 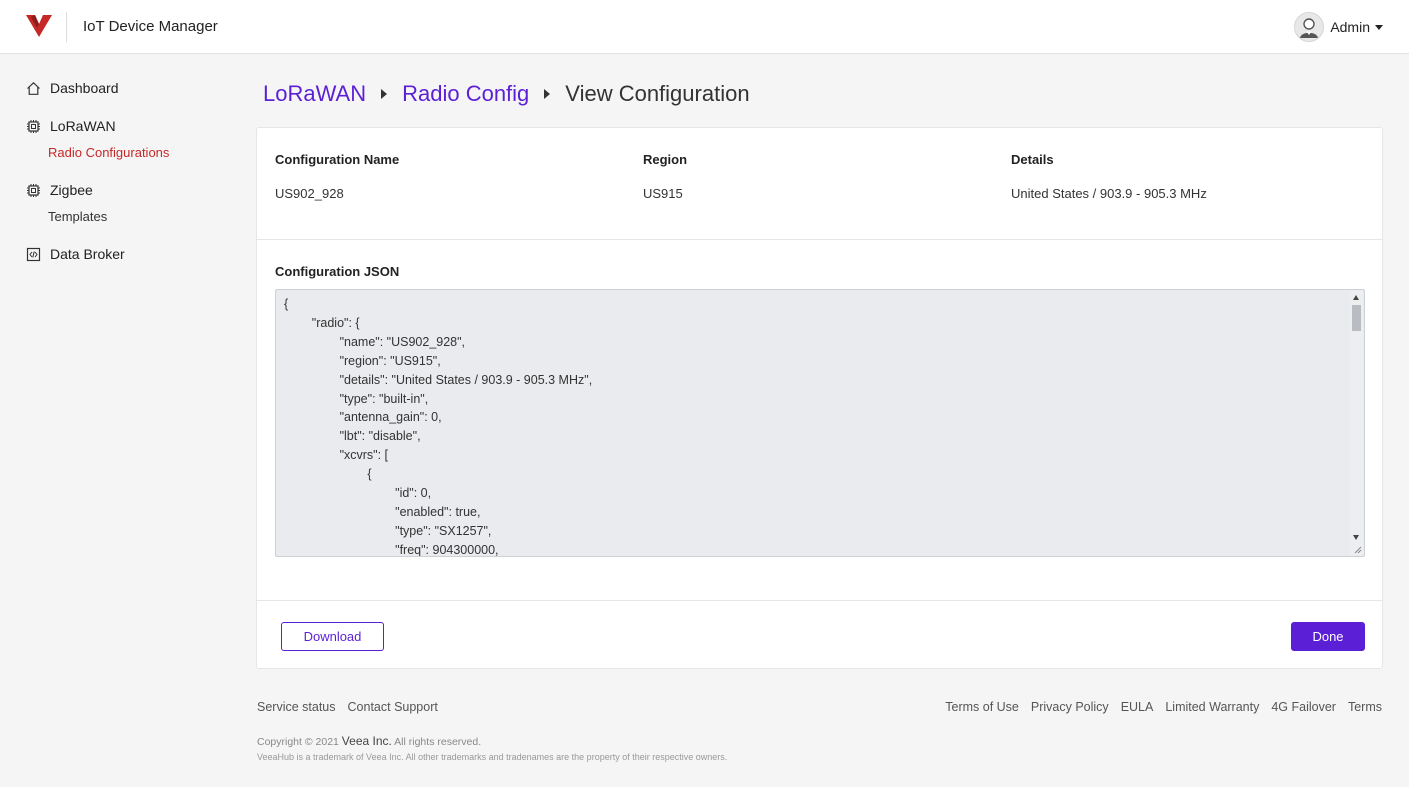 I want to click on chevron-down-icon, so click(x=1379, y=27).